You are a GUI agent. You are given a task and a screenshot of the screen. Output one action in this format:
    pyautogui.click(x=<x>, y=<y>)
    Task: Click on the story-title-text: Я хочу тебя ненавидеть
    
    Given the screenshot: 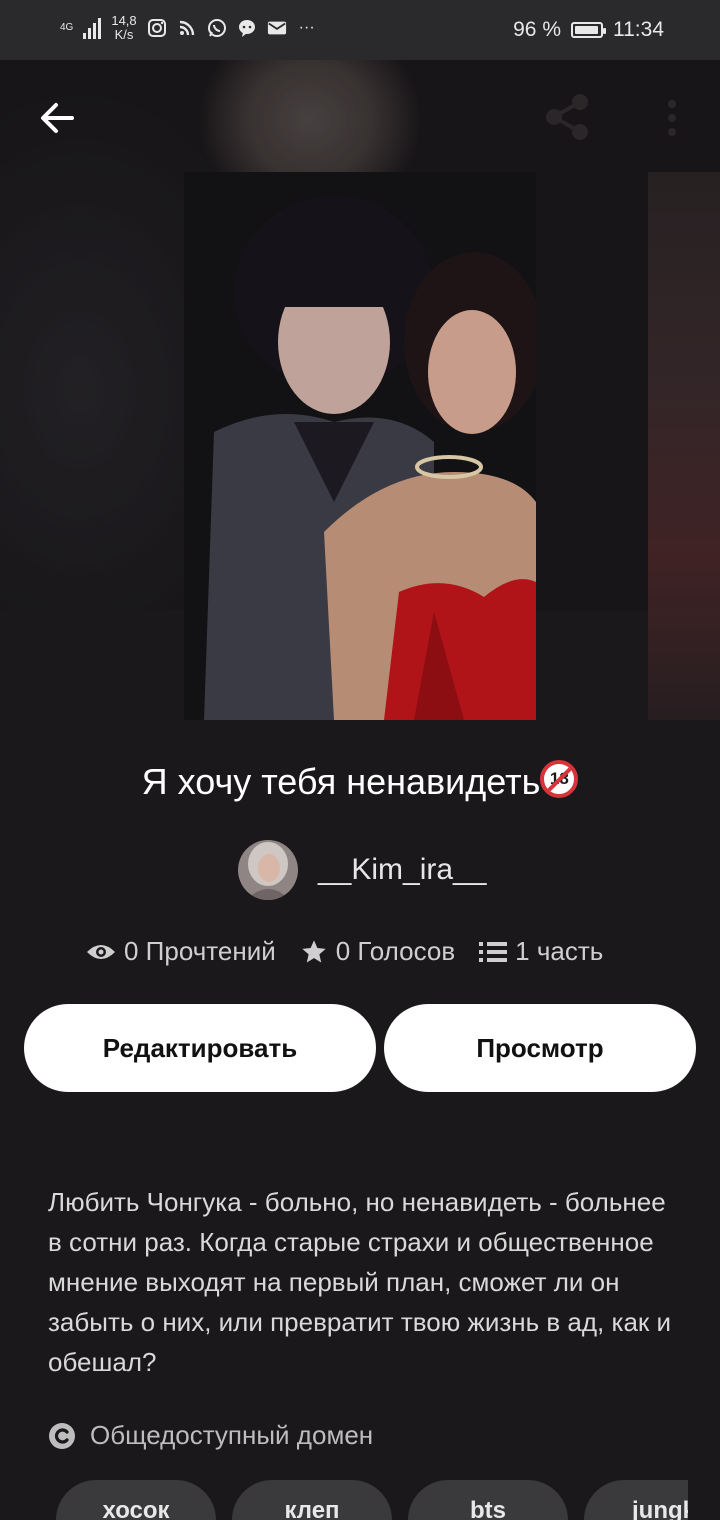 What is the action you would take?
    pyautogui.click(x=341, y=781)
    